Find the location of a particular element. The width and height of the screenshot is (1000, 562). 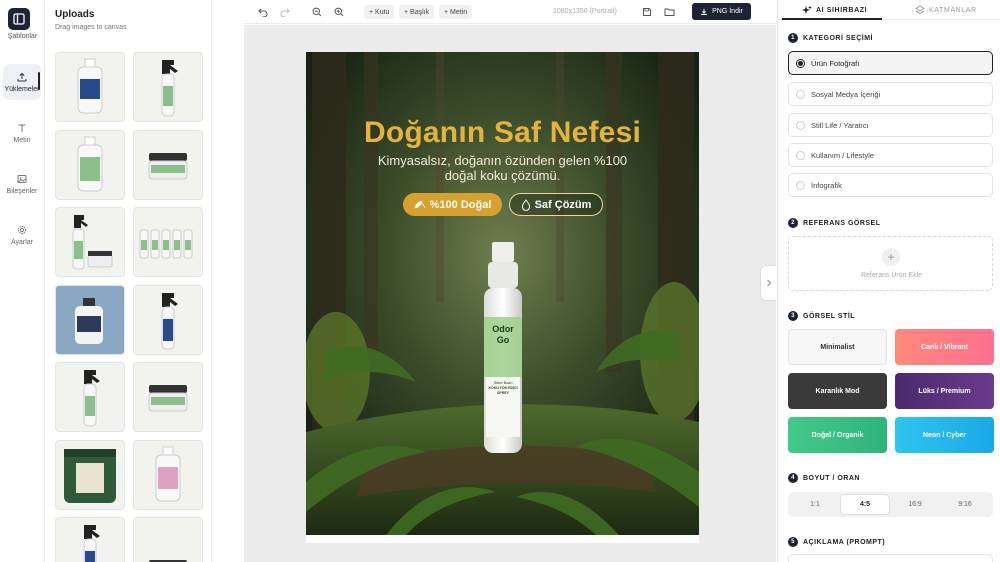

collapse-panel-button is located at coordinates (768, 283).